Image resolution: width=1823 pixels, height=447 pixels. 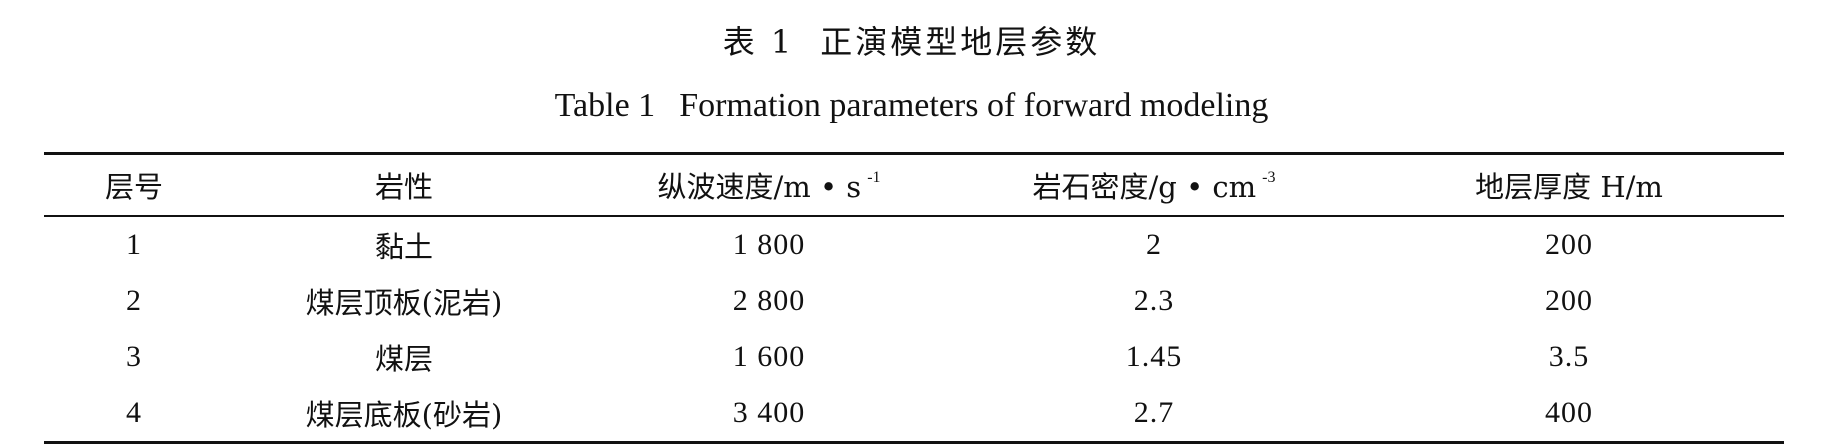 What do you see at coordinates (874, 178) in the screenshot?
I see `header-p-wave-velocity-exponent: -1` at bounding box center [874, 178].